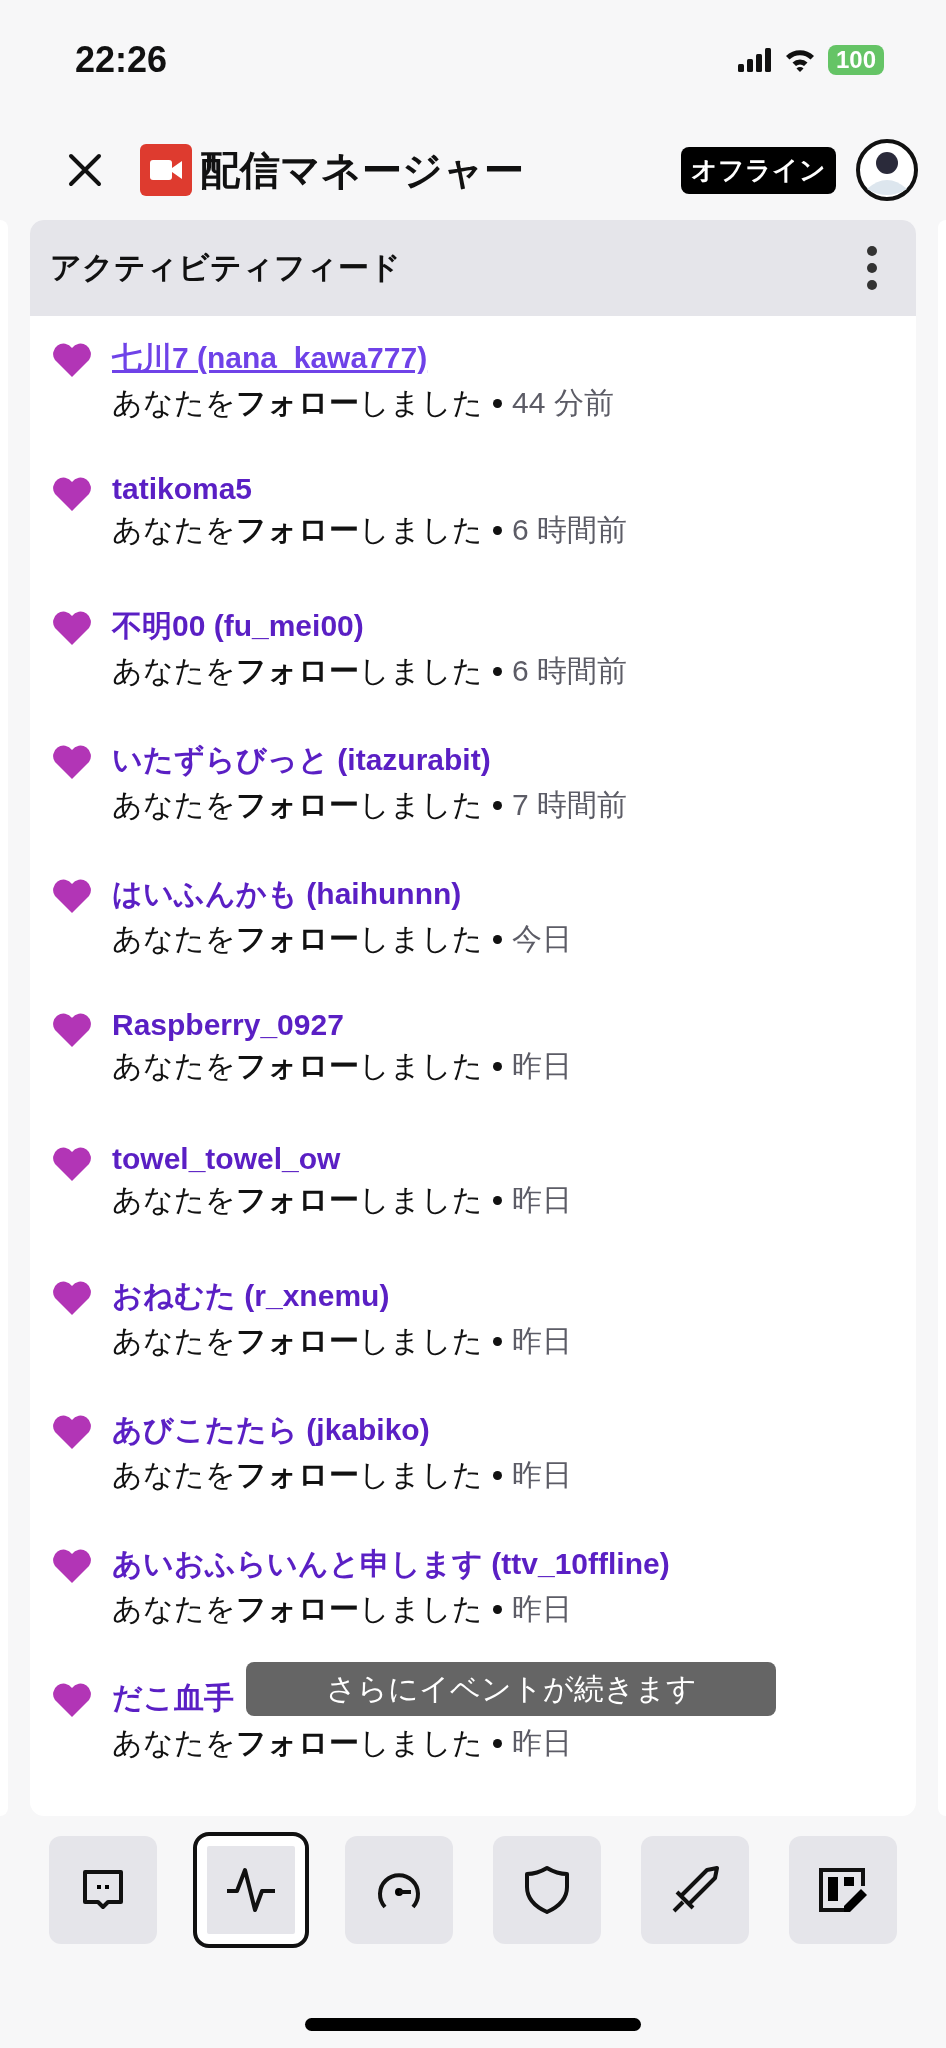 Image resolution: width=946 pixels, height=2048 pixels. What do you see at coordinates (370, 760) in the screenshot?
I see `user-name-link: いたずらびっと (itazurabit)` at bounding box center [370, 760].